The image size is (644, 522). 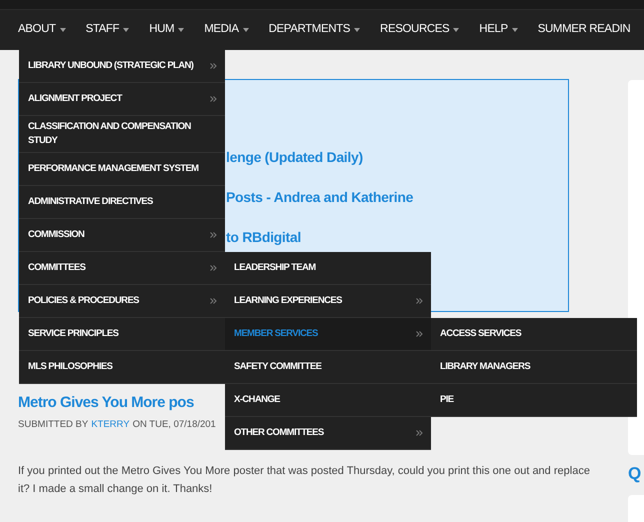 I want to click on menu-item: PIE, so click(x=534, y=400).